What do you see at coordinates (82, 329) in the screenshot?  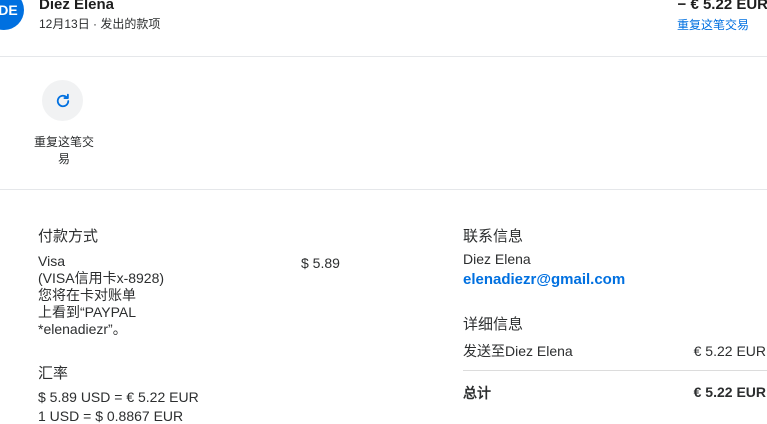 I see `payment-line: *elenadiezr”。` at bounding box center [82, 329].